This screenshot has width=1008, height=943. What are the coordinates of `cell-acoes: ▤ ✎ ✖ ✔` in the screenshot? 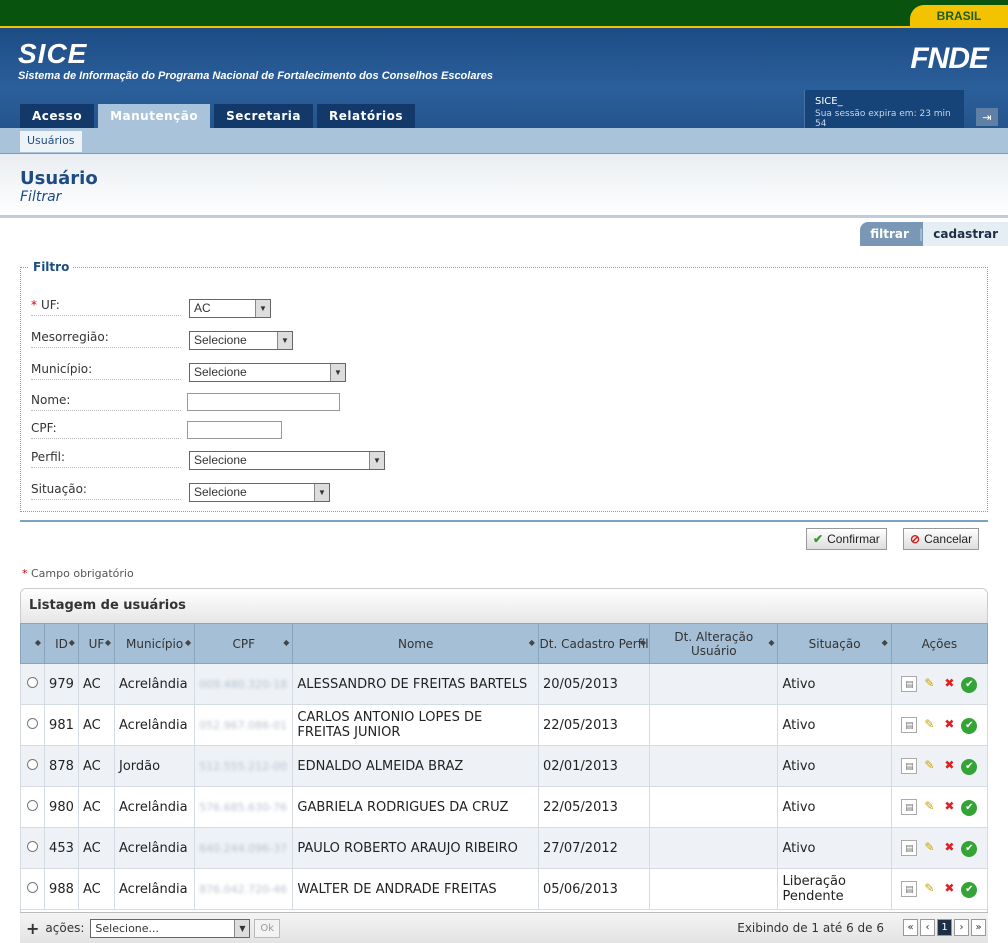 It's located at (939, 889).